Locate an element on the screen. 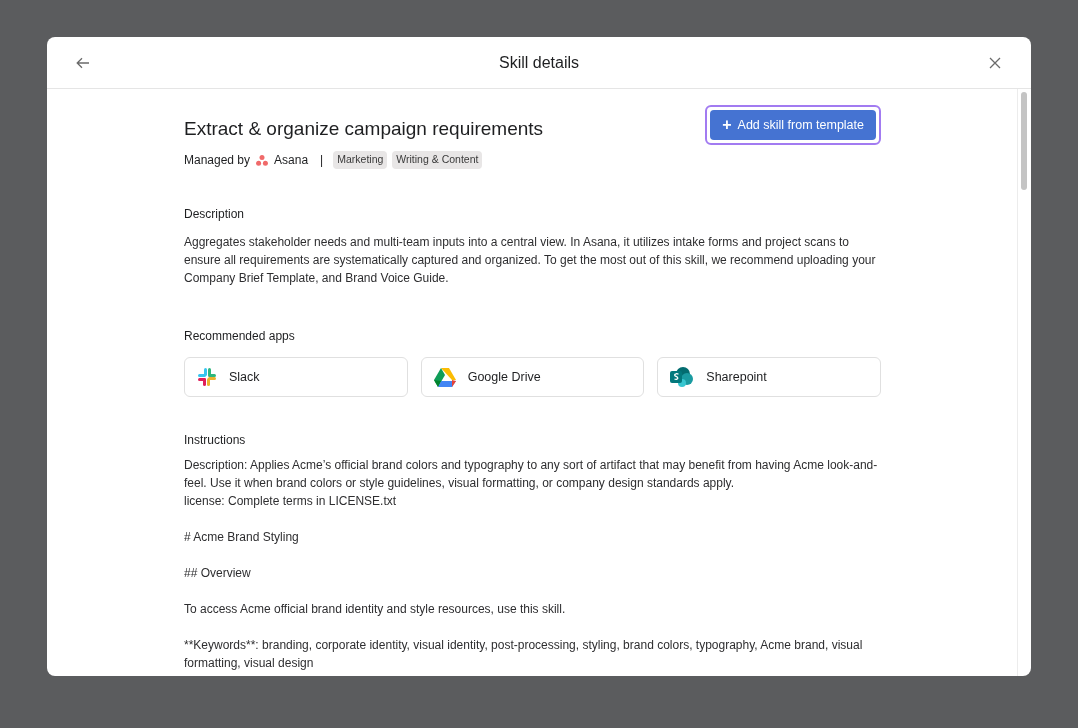  asana-logo-icon is located at coordinates (262, 160).